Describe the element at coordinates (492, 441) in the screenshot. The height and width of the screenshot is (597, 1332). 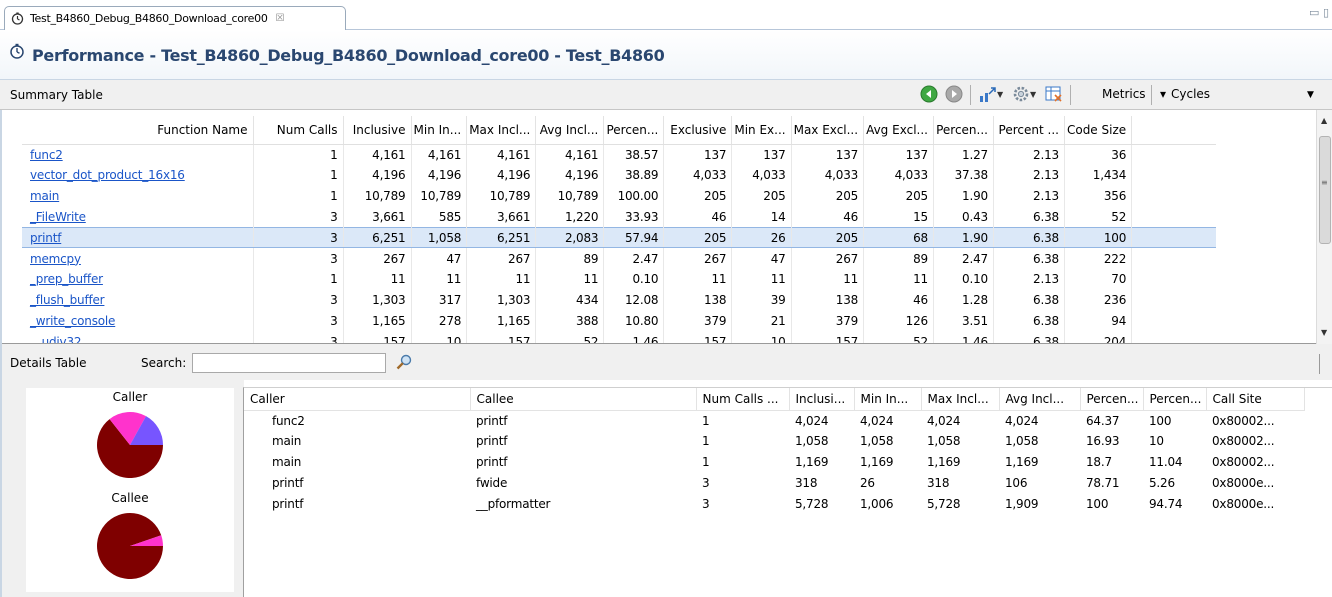
I see `details-cell: printf` at that location.